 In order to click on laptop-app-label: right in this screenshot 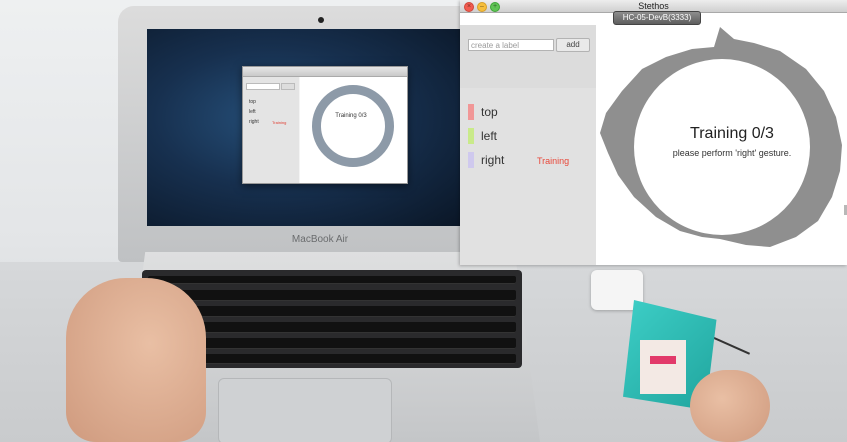, I will do `click(254, 122)`.